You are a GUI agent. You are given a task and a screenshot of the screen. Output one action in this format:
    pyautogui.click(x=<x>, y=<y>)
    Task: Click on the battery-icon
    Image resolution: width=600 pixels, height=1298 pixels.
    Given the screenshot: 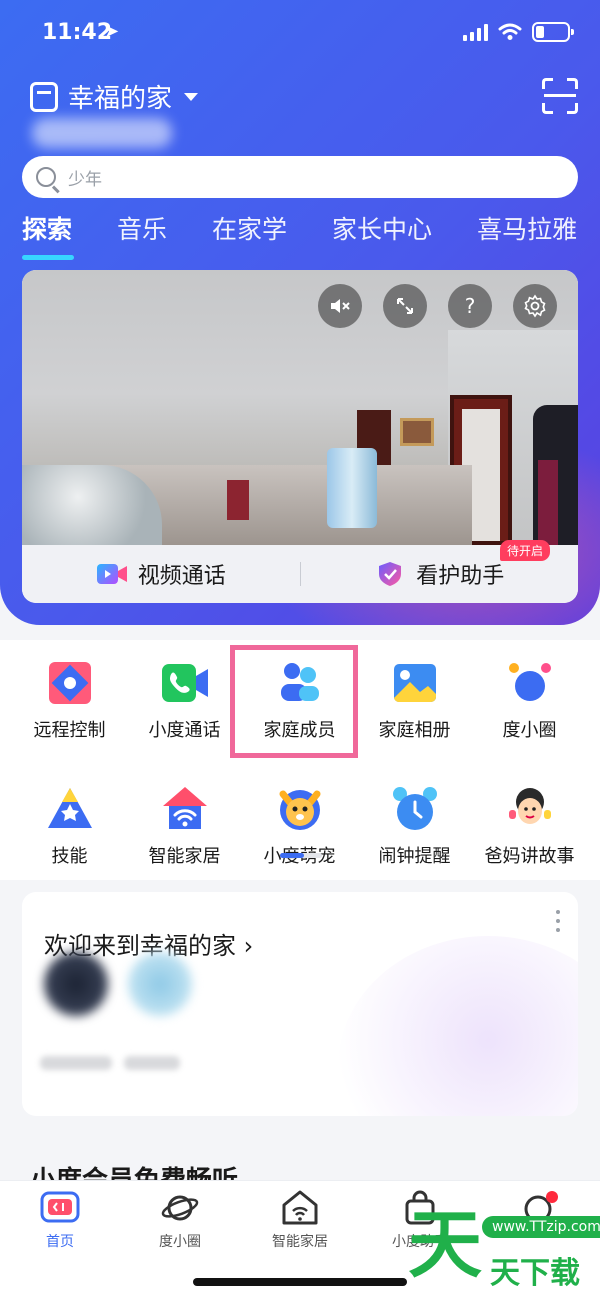 What is the action you would take?
    pyautogui.click(x=553, y=32)
    